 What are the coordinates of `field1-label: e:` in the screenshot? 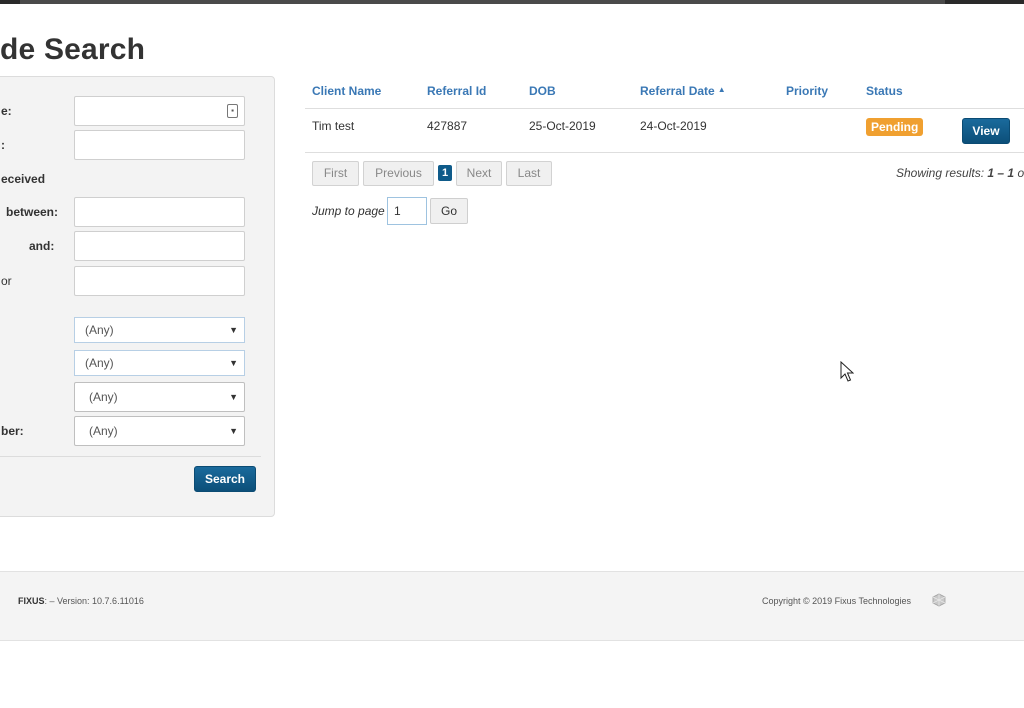 It's located at (6, 111).